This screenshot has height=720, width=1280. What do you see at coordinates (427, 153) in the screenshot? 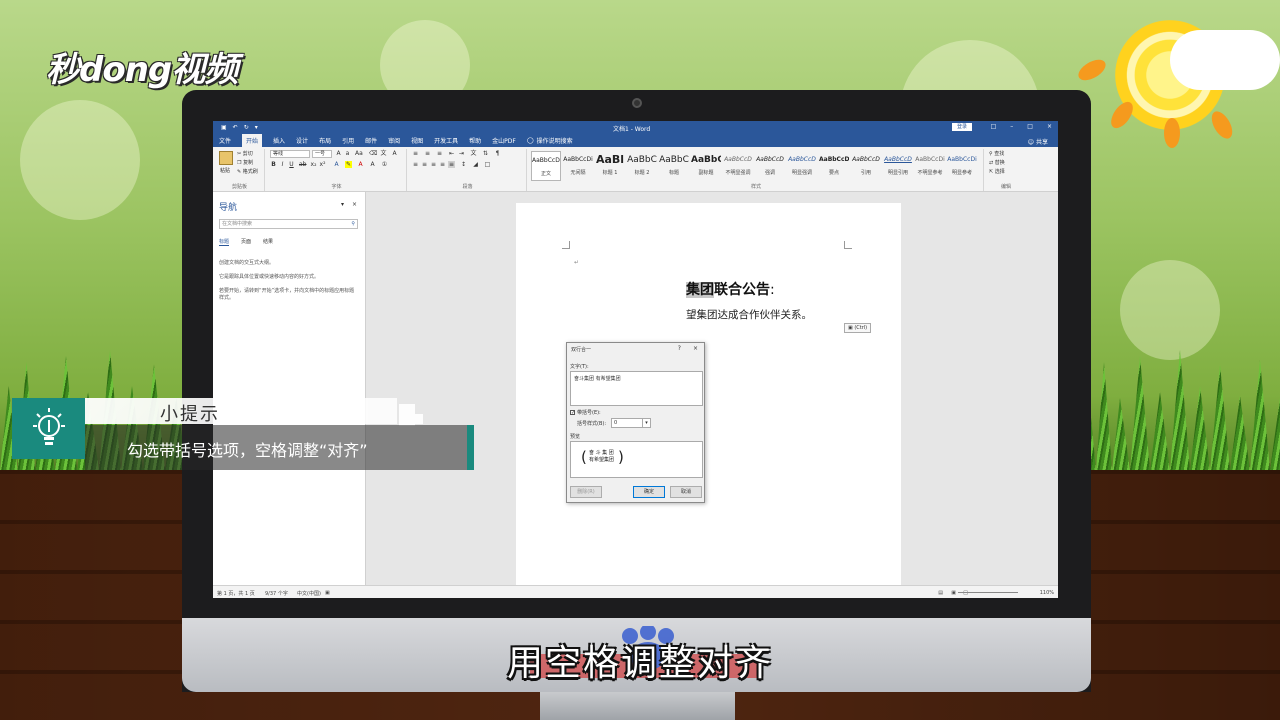
I see `numbering-icon: ≡` at bounding box center [427, 153].